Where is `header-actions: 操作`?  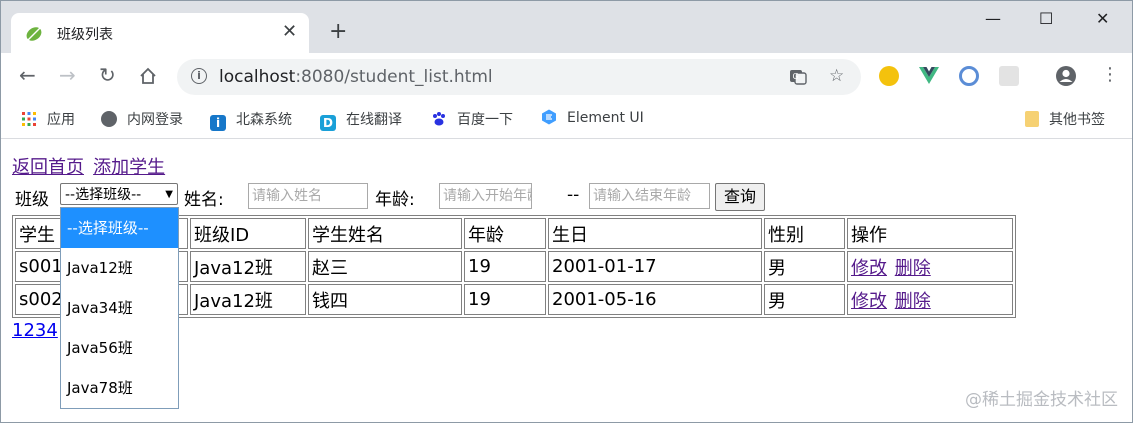 header-actions: 操作 is located at coordinates (930, 233).